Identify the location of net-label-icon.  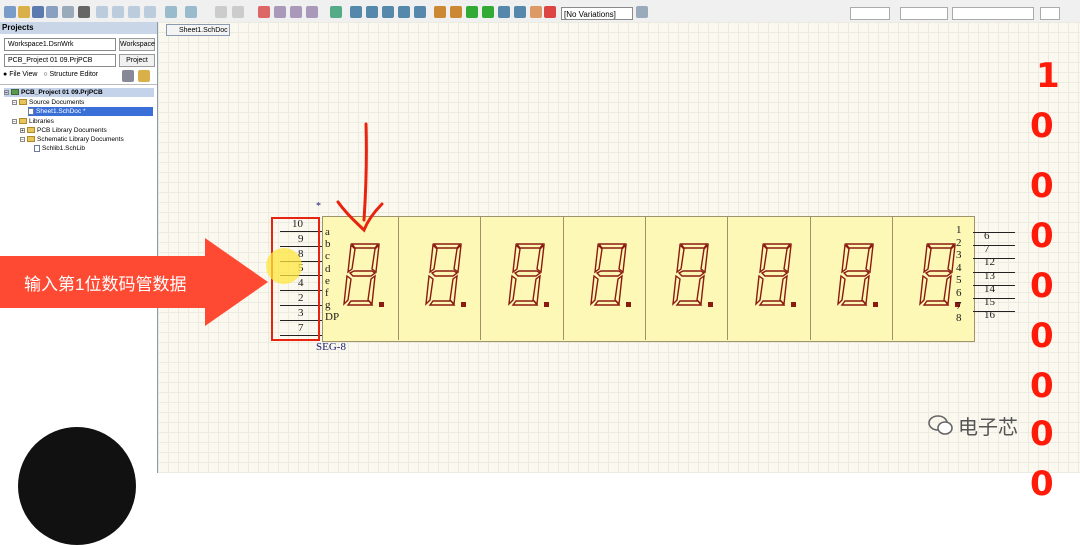
(388, 12).